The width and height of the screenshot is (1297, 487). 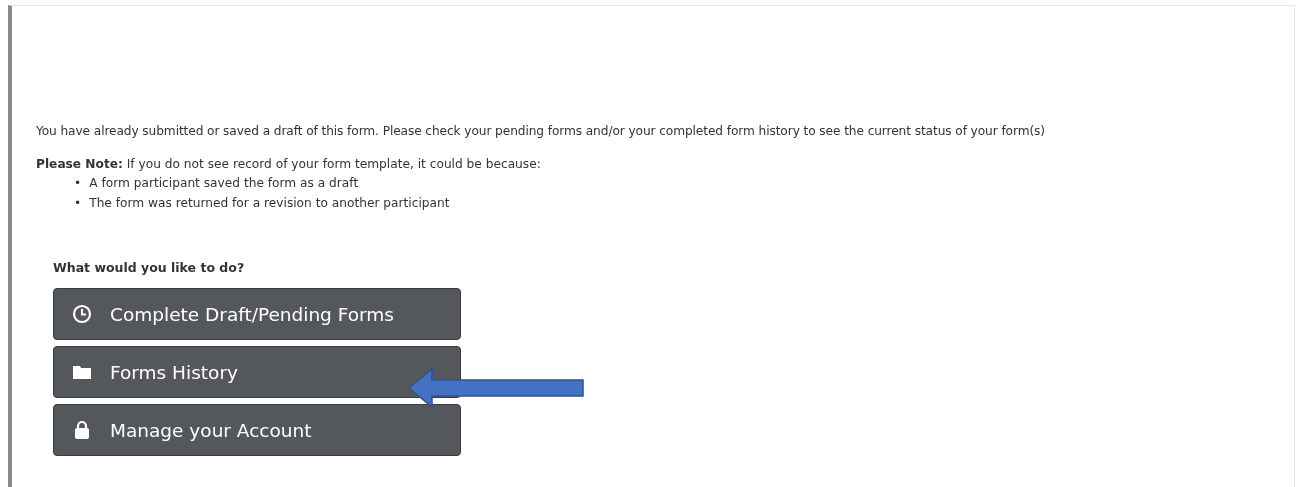 I want to click on lock-icon, so click(x=82, y=430).